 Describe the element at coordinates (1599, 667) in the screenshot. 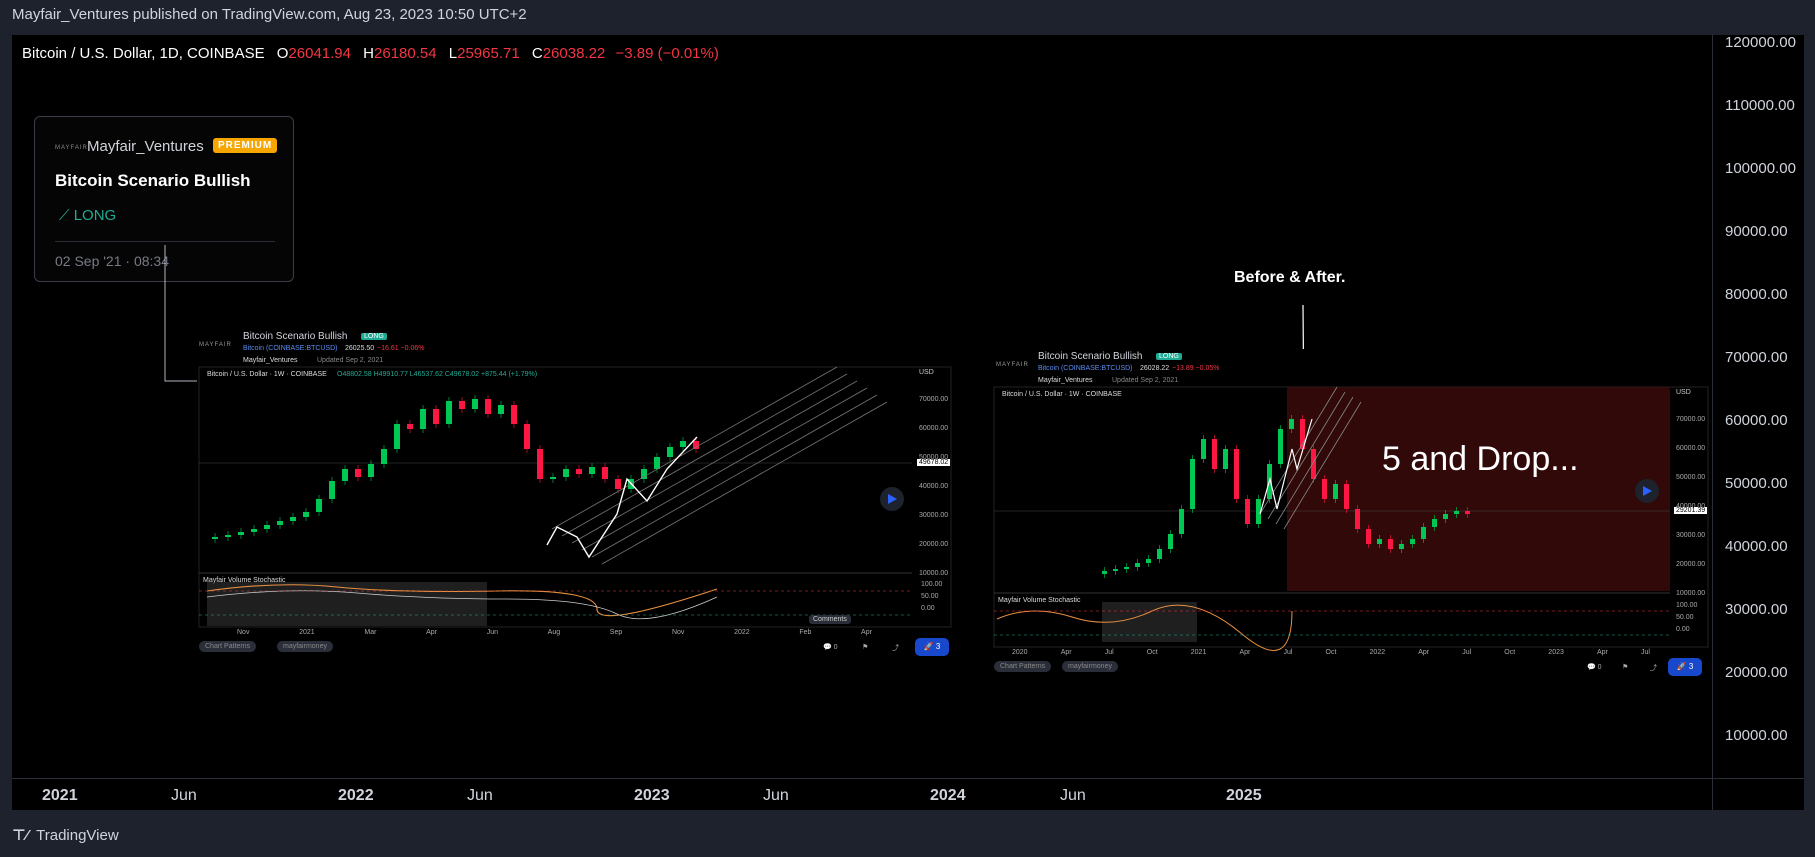

I see `comments-count: 0` at that location.